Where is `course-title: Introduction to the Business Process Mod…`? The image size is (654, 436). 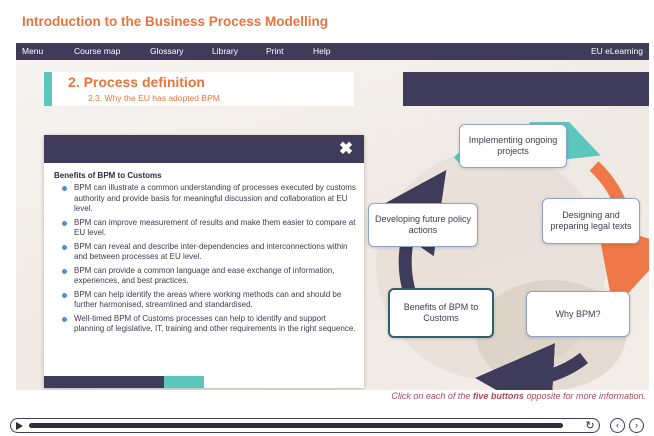 course-title: Introduction to the Business Process Mod… is located at coordinates (175, 21).